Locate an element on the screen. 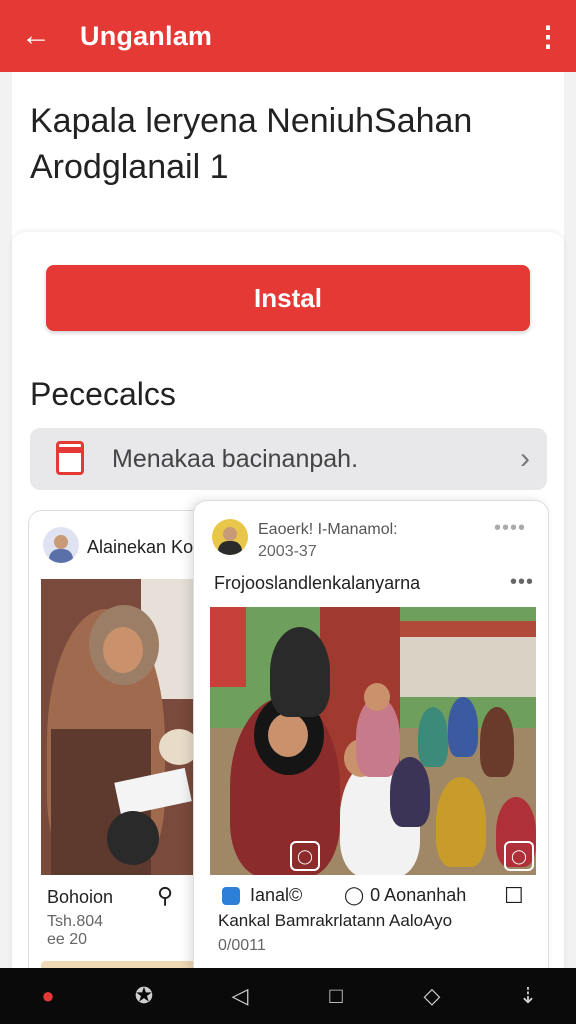 The image size is (576, 1024). document-icon is located at coordinates (71, 459).